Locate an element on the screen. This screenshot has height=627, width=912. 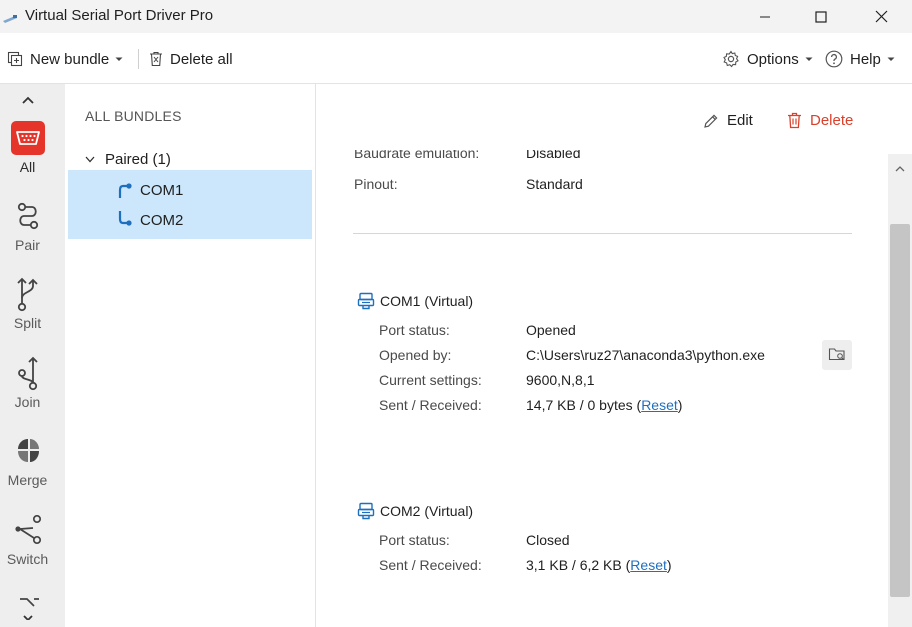
folder-icon is located at coordinates (837, 355).